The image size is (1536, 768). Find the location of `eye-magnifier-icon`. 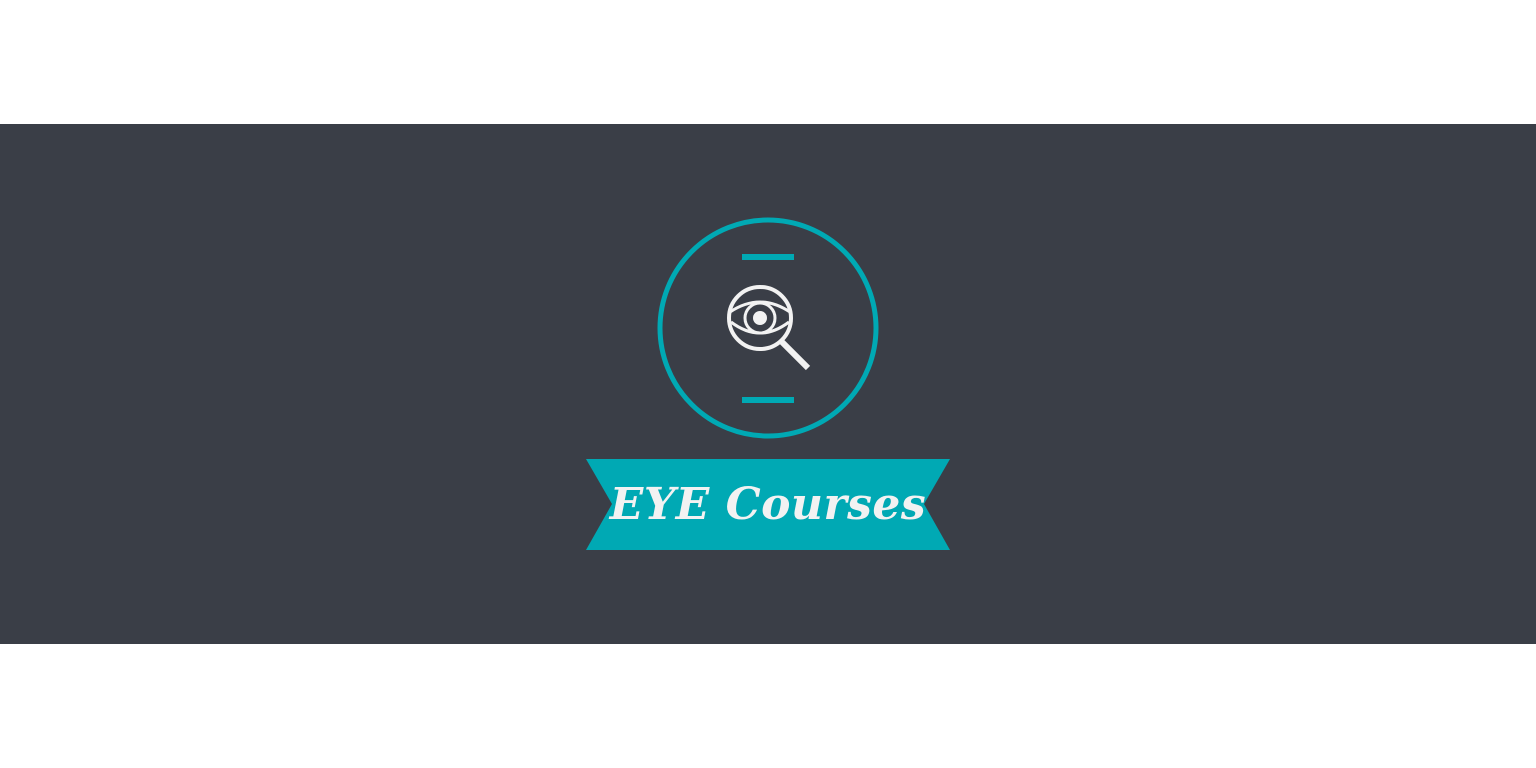

eye-magnifier-icon is located at coordinates (769, 328).